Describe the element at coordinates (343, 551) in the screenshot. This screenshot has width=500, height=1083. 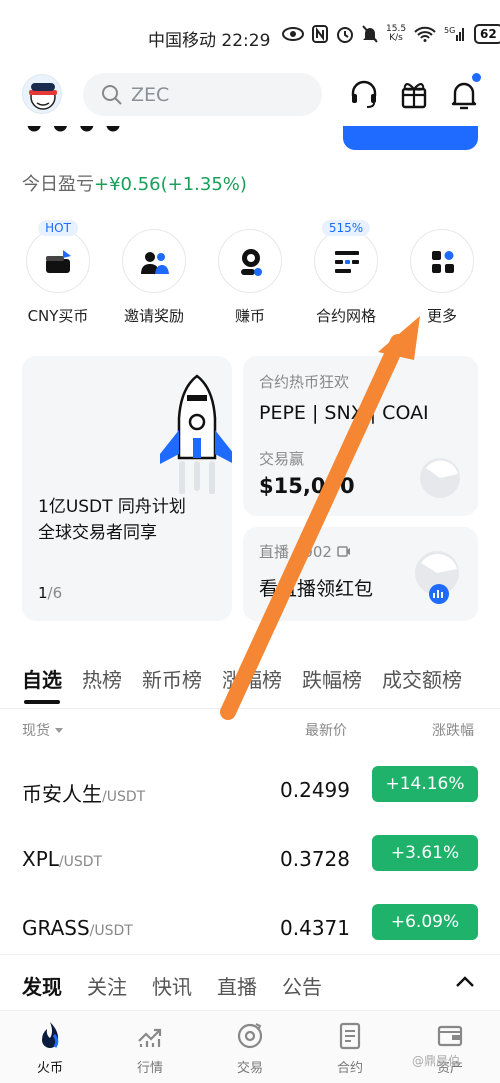
I see `video-icon` at that location.